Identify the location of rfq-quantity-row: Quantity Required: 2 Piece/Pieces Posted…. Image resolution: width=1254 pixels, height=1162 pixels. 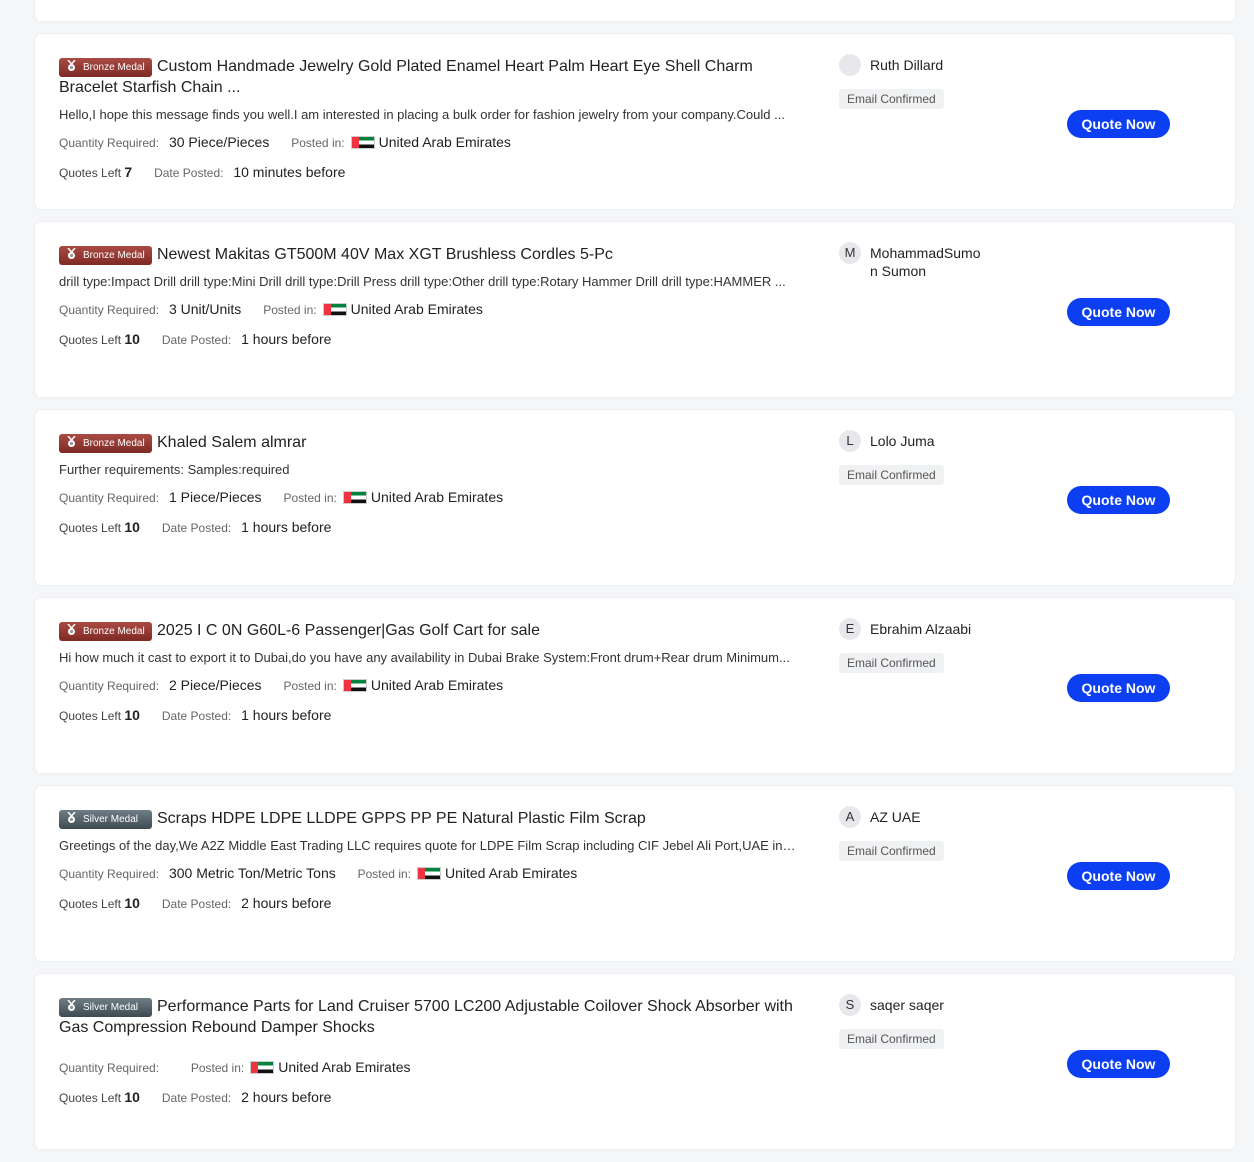
(429, 685).